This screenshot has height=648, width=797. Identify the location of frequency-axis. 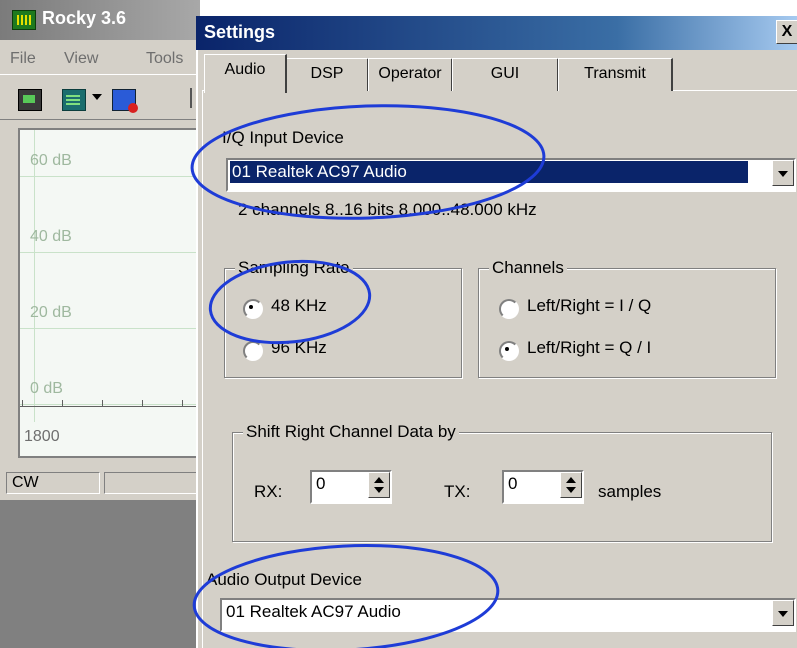
(110, 406).